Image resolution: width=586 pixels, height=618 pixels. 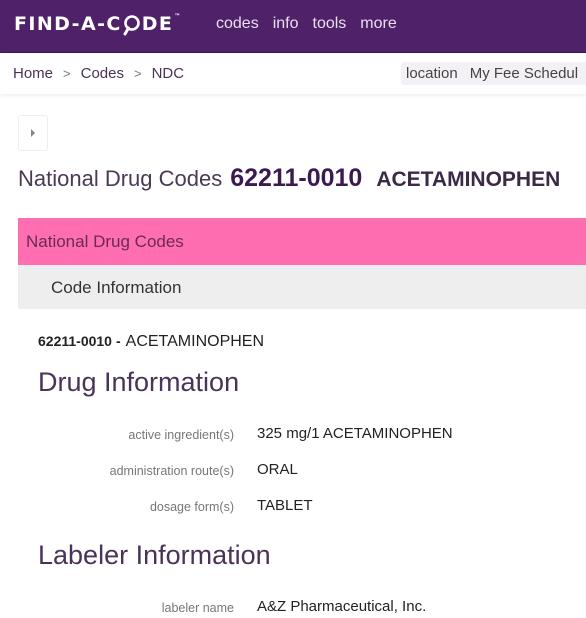 I want to click on labeler-info-row-name: labeler name A&Z Pharmaceutical, Inc., so click(x=293, y=608).